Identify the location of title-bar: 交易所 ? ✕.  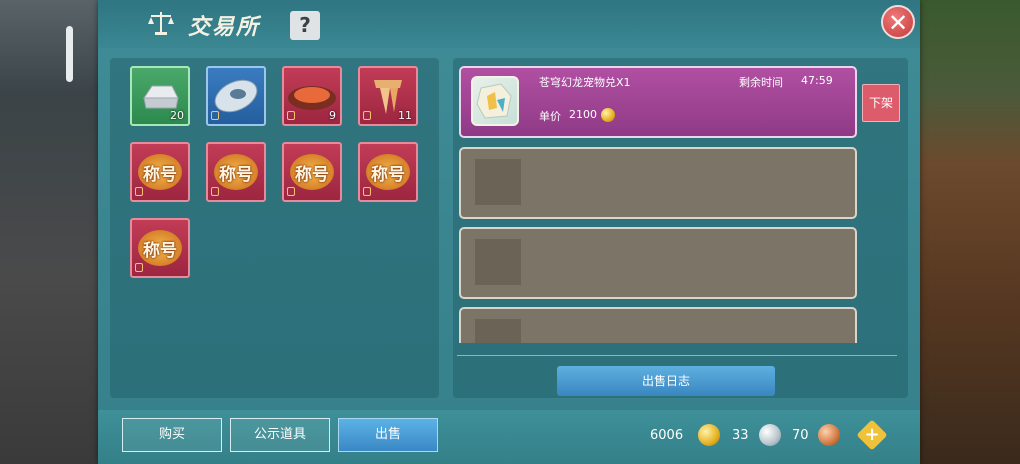
(509, 24).